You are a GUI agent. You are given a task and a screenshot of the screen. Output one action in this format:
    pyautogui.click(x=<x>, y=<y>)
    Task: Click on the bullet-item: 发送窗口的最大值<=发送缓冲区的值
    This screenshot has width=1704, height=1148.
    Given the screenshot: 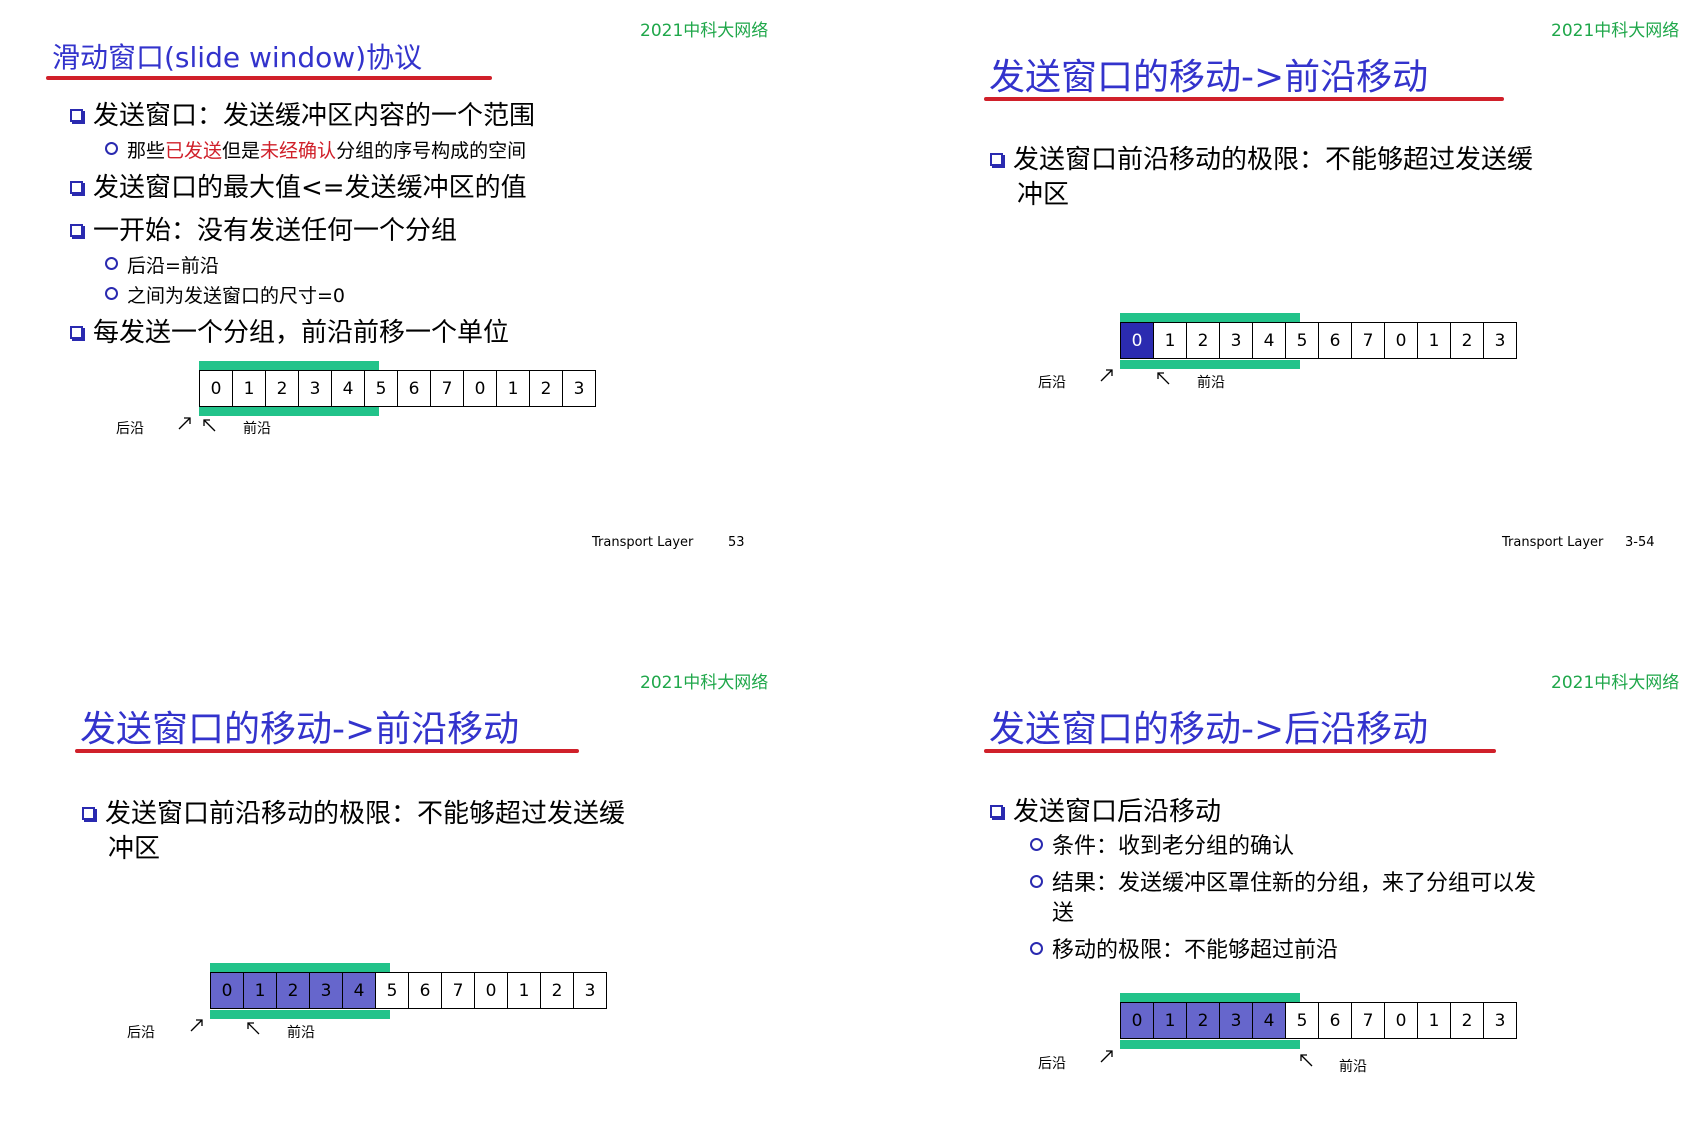 What is the action you would take?
    pyautogui.click(x=298, y=188)
    